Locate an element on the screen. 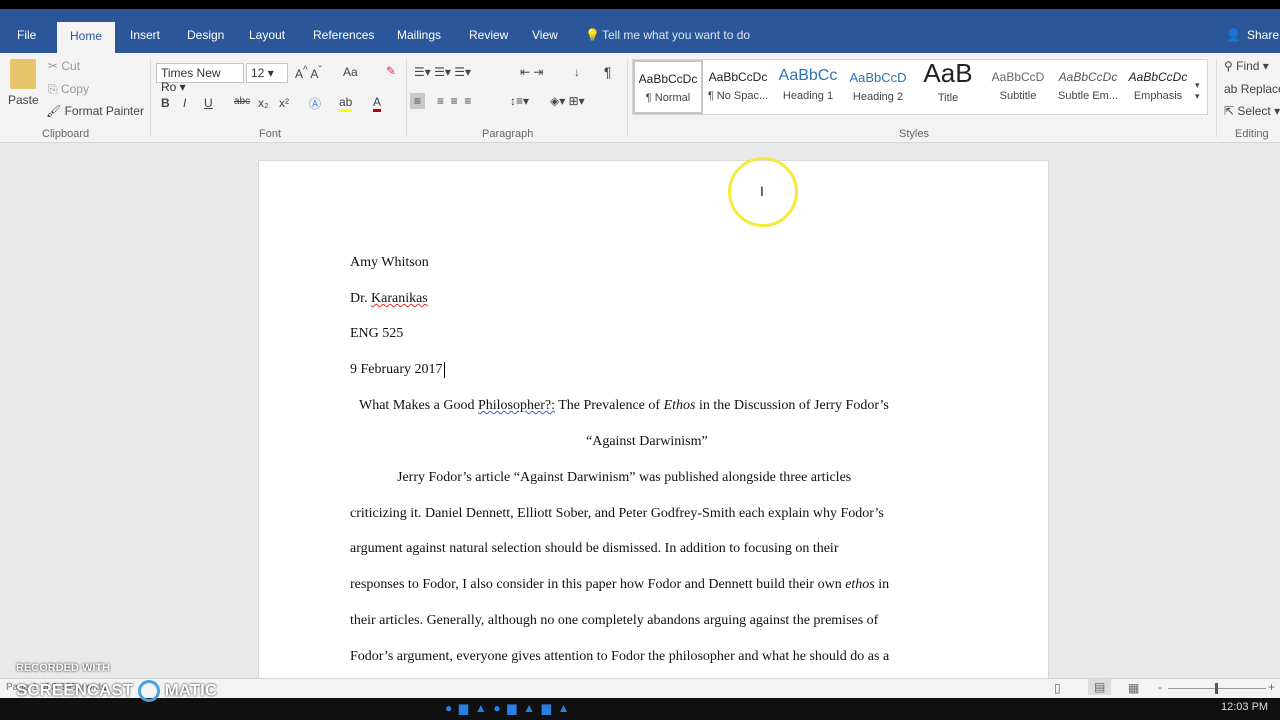 This screenshot has width=1280, height=720. instructor-line: Dr. Karanikas is located at coordinates (389, 299).